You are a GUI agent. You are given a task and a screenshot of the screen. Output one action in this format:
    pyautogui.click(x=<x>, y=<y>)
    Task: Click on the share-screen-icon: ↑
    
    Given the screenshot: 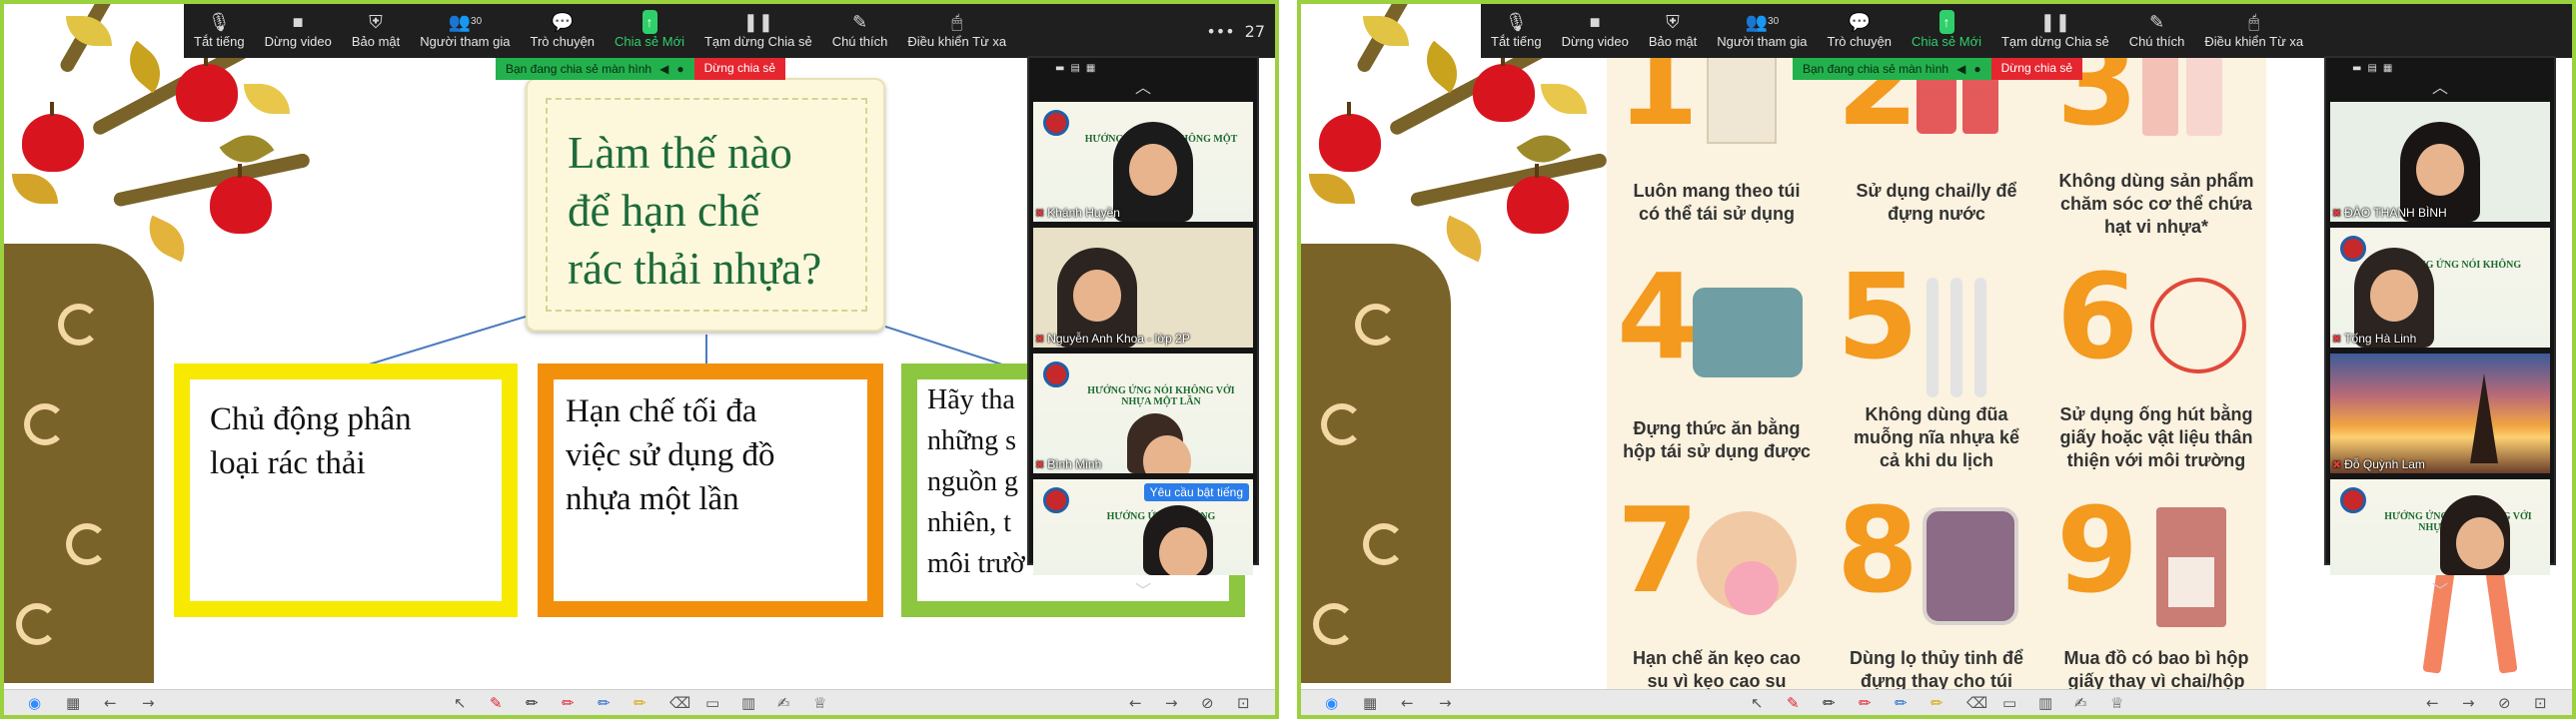 What is the action you would take?
    pyautogui.click(x=649, y=22)
    